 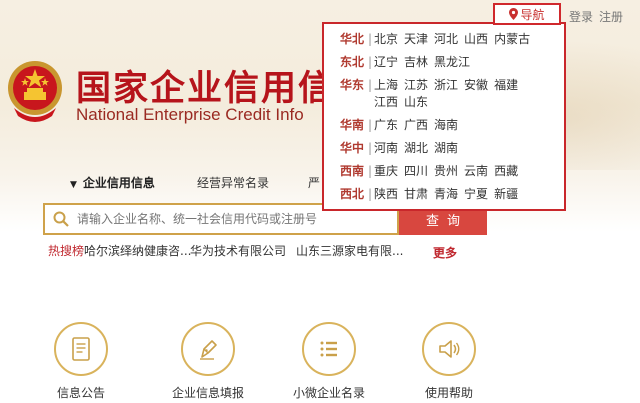 I want to click on service-small-enterprise: 小微企业名录, so click(x=329, y=361).